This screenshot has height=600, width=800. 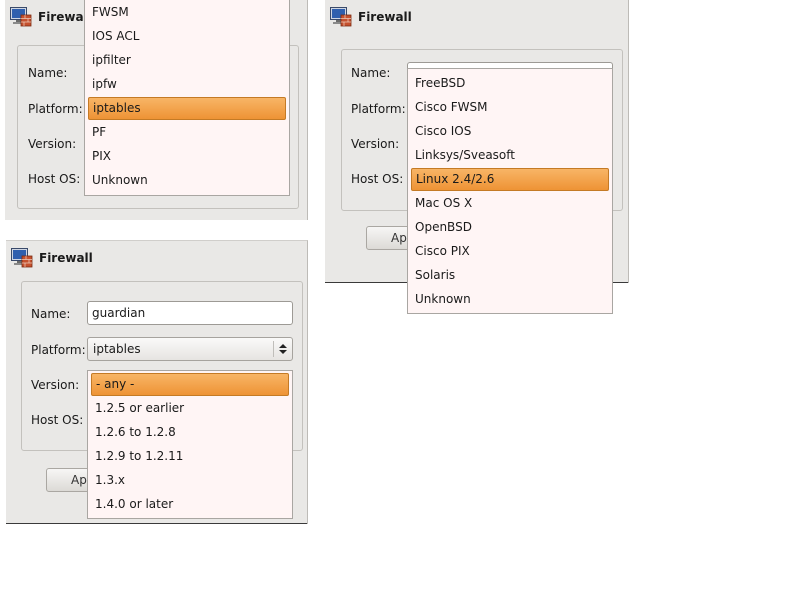 What do you see at coordinates (187, 108) in the screenshot?
I see `menu-item-selected: iptables` at bounding box center [187, 108].